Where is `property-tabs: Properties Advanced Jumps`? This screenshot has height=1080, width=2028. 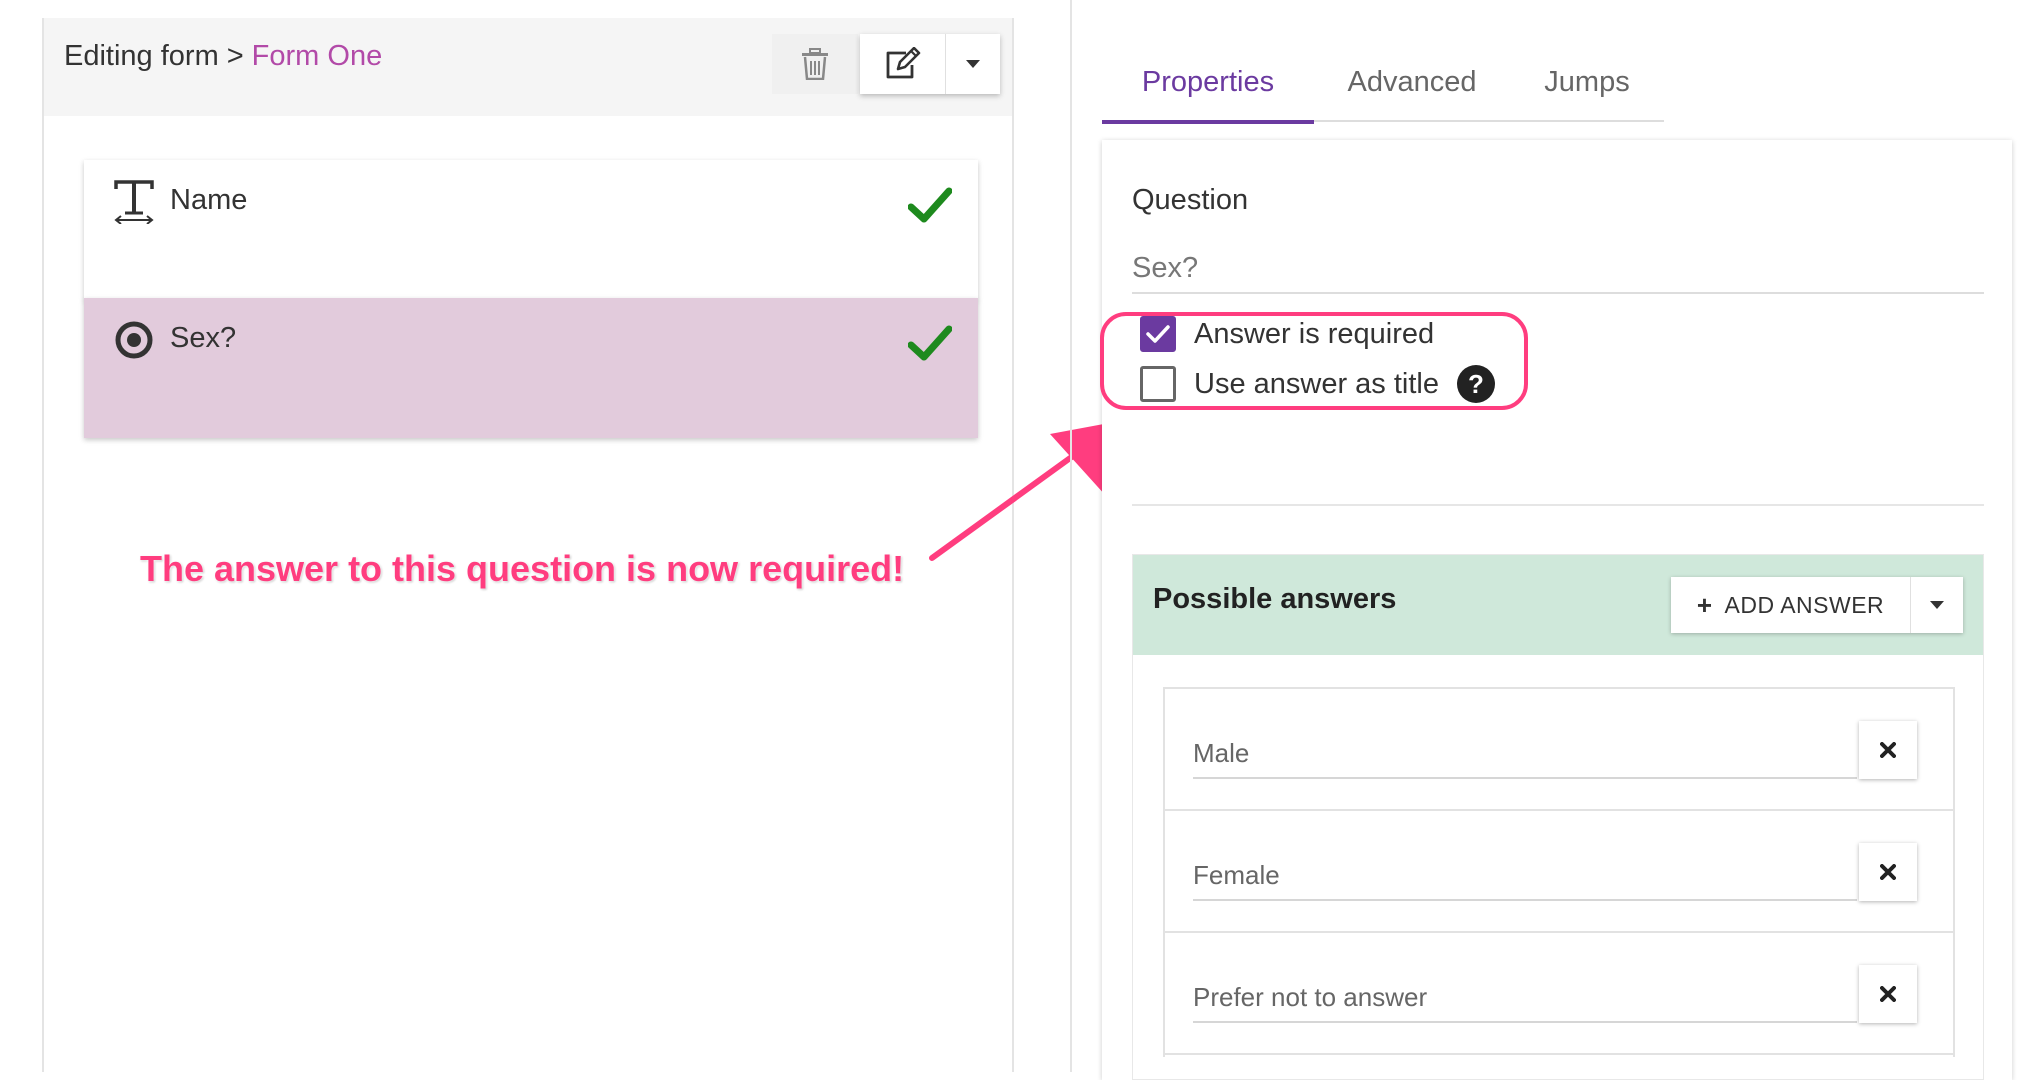
property-tabs: Properties Advanced Jumps is located at coordinates (1383, 92).